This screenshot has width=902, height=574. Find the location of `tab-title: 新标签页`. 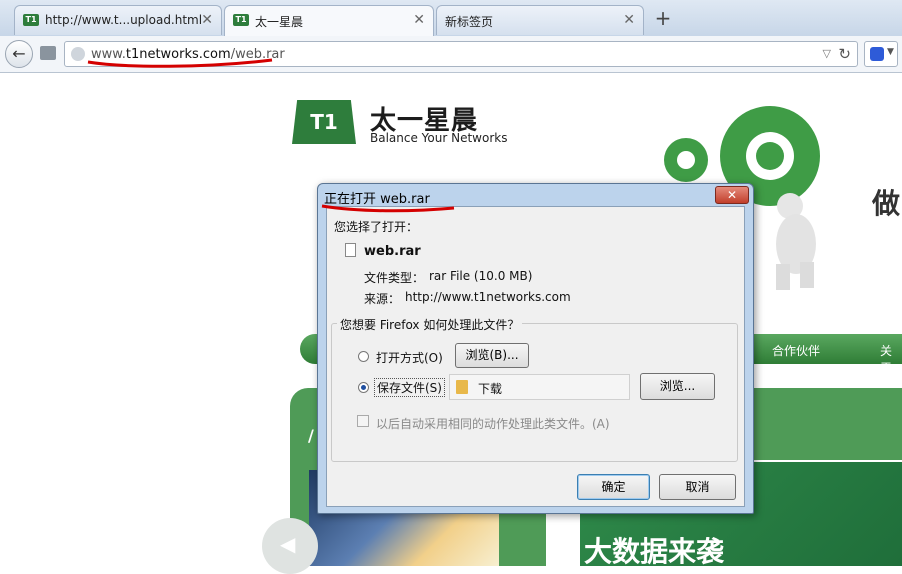

tab-title: 新标签页 is located at coordinates (469, 22).